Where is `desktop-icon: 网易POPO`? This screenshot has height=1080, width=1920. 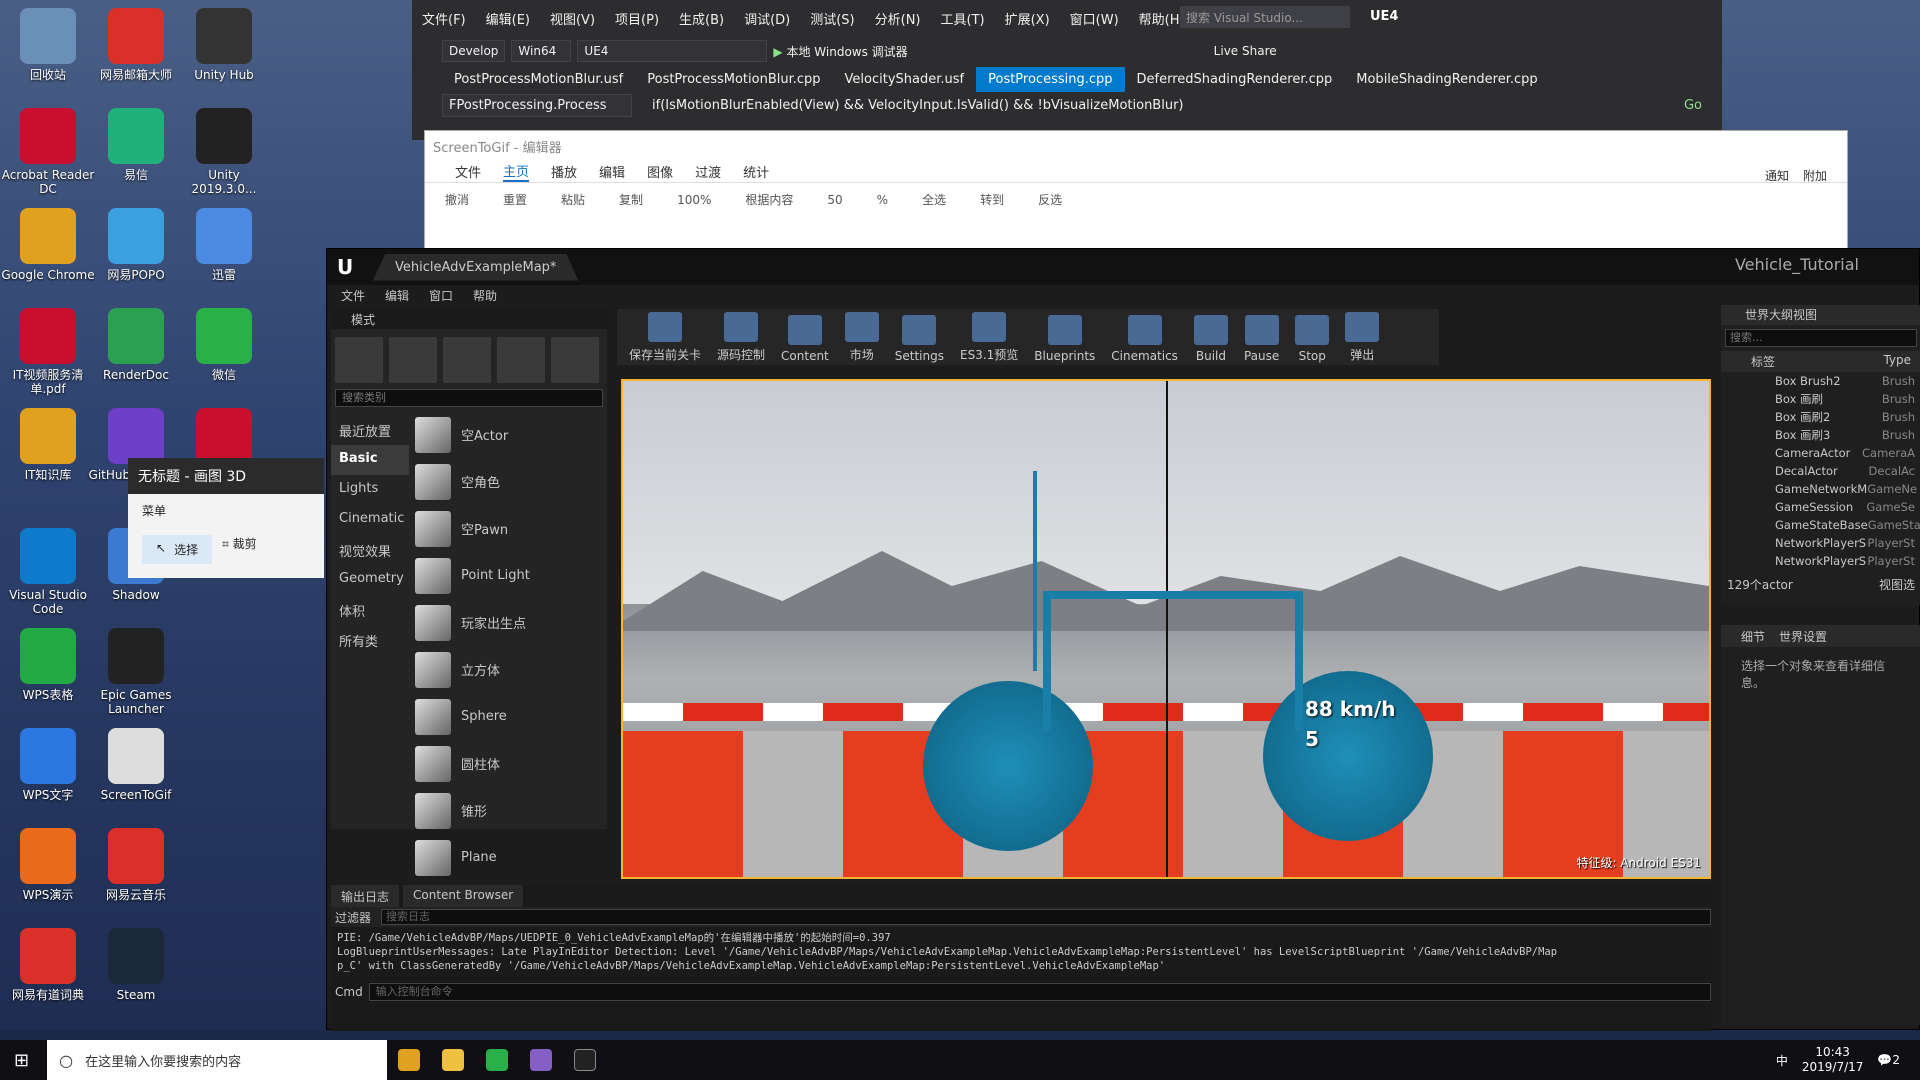 desktop-icon: 网易POPO is located at coordinates (136, 245).